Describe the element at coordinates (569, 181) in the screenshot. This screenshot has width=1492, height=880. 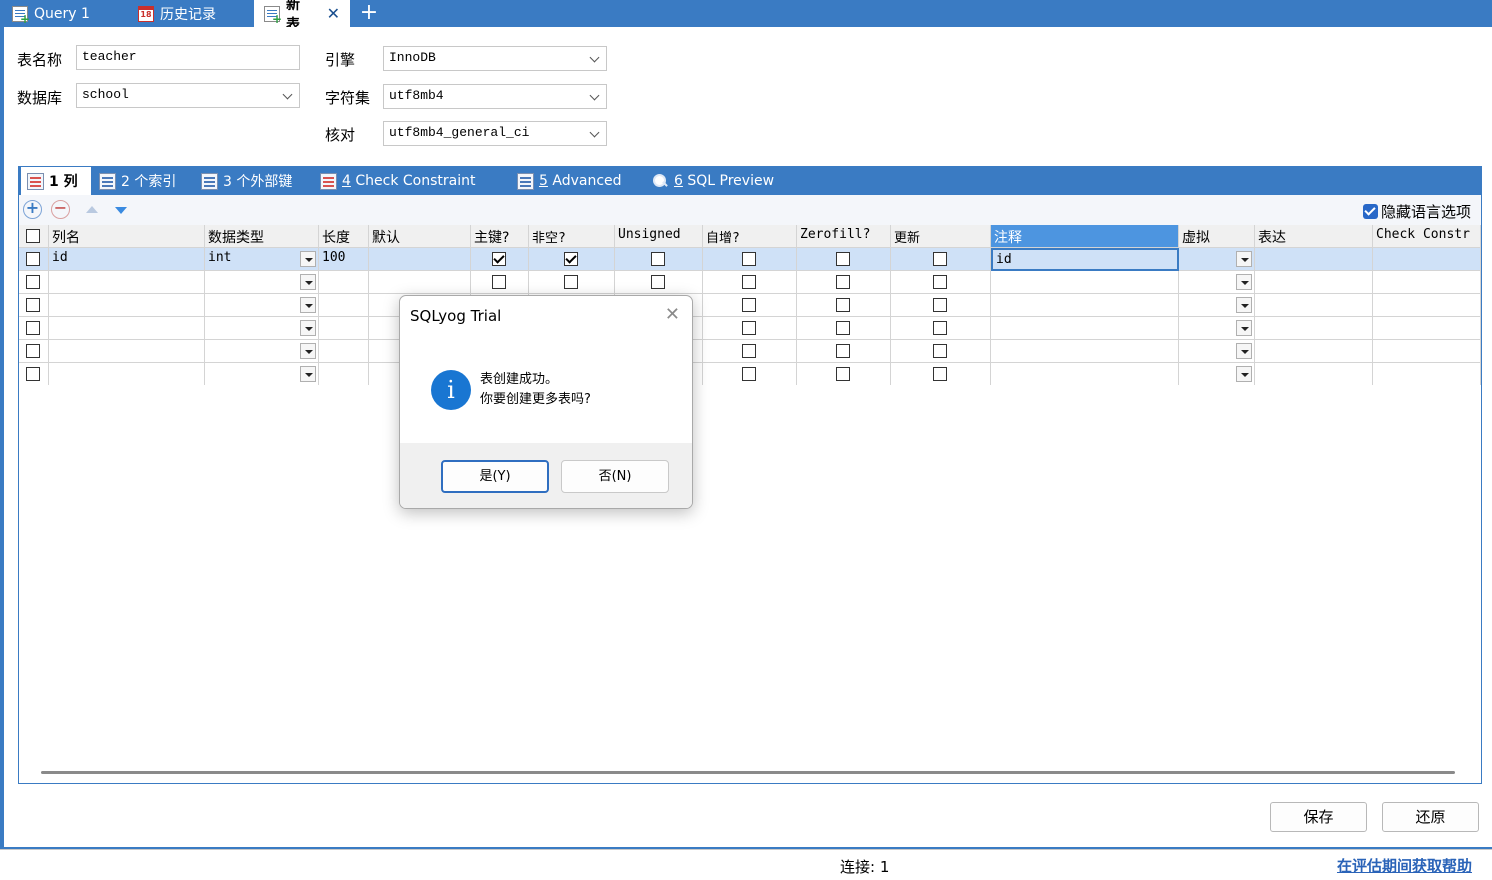
I see `subtab-advanced: 5 Advanced` at that location.